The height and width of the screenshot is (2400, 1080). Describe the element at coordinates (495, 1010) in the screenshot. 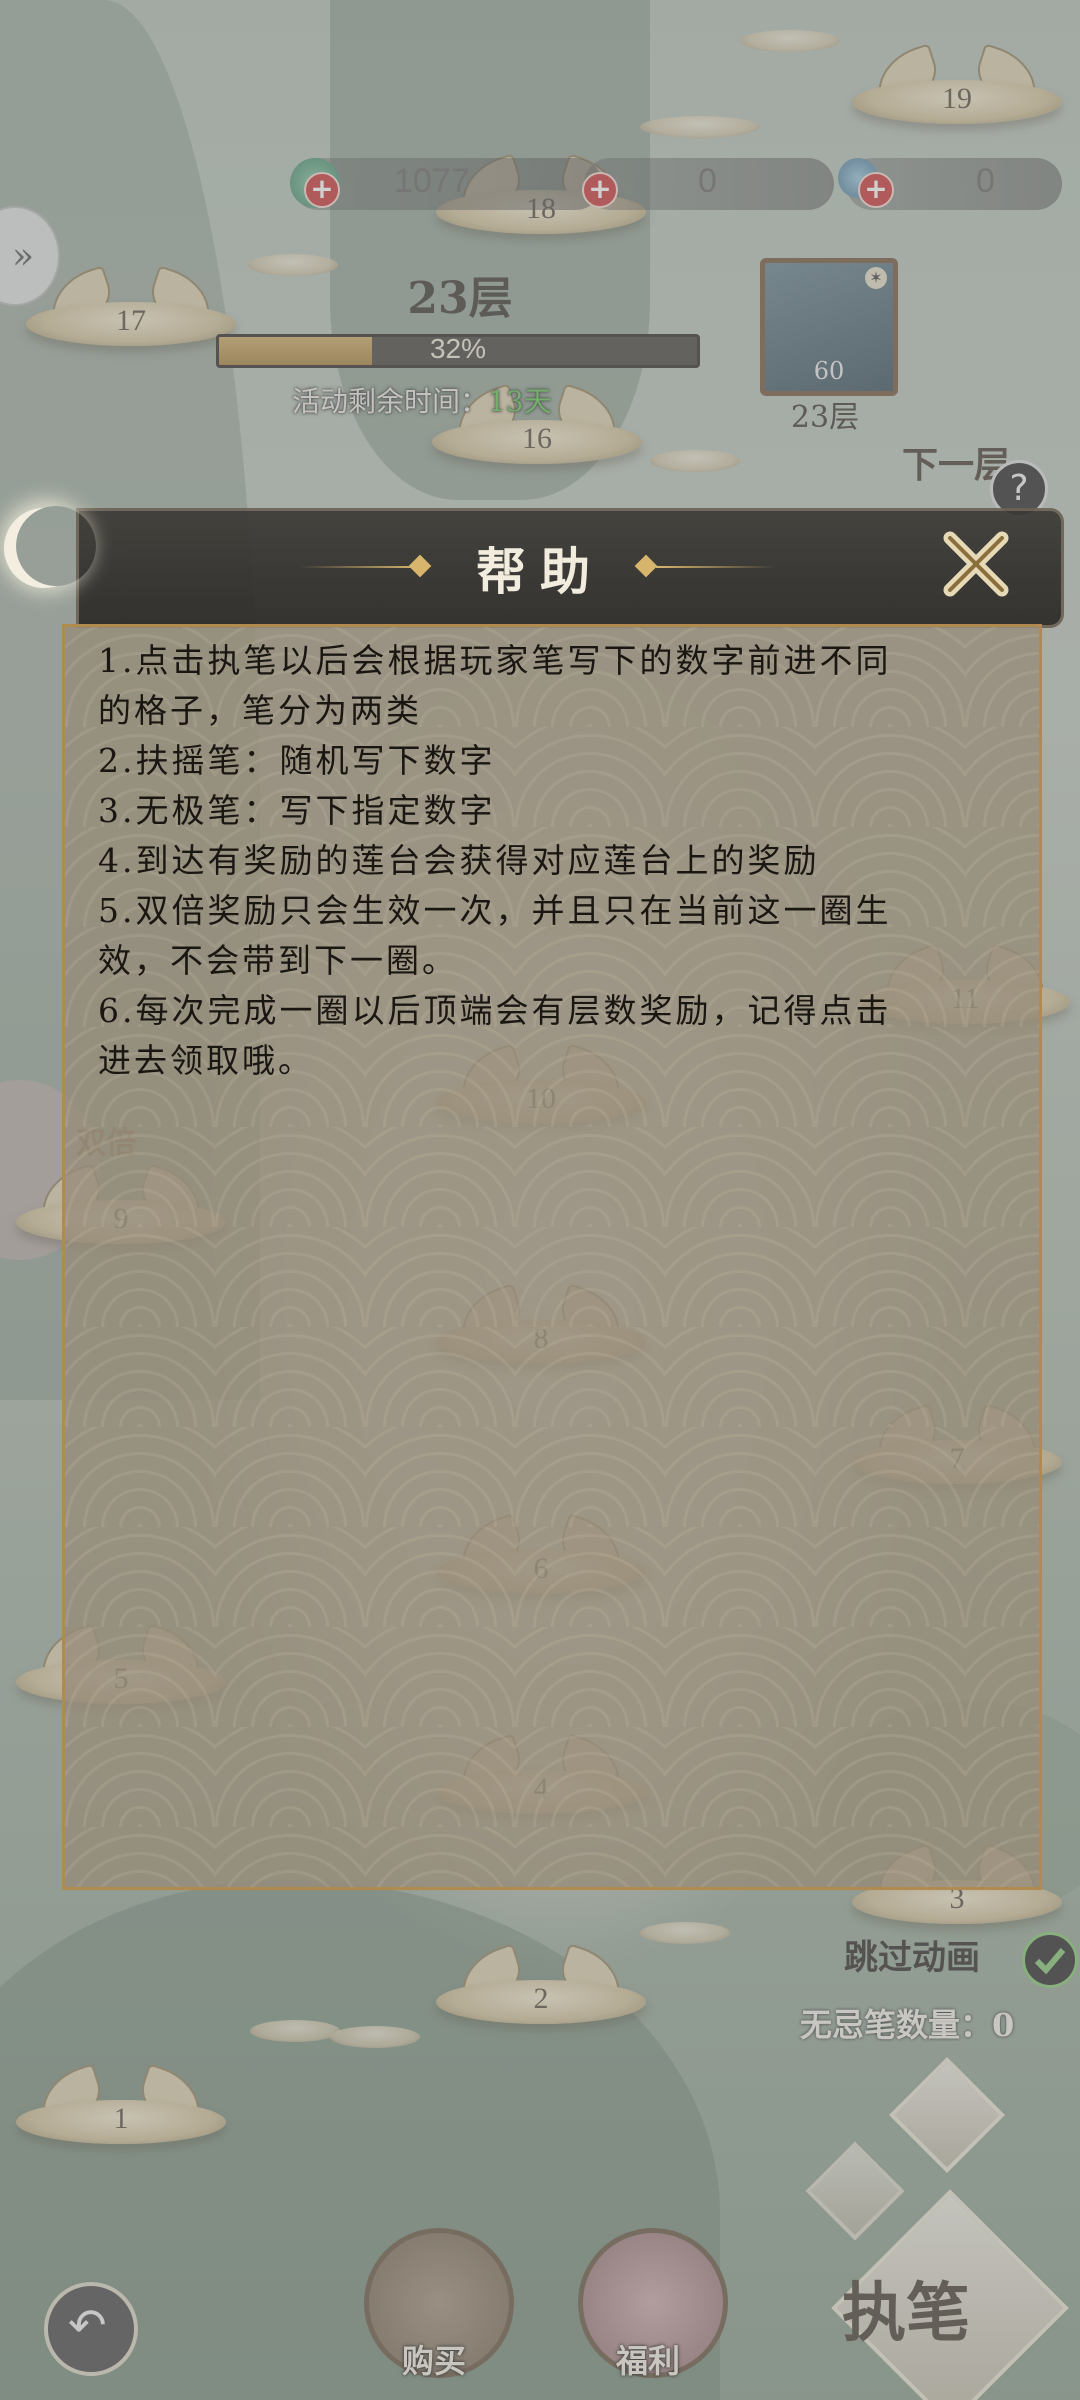

I see `help-line: 6.每次完成一圈以后顶端会有层数奖励，记得点击` at that location.